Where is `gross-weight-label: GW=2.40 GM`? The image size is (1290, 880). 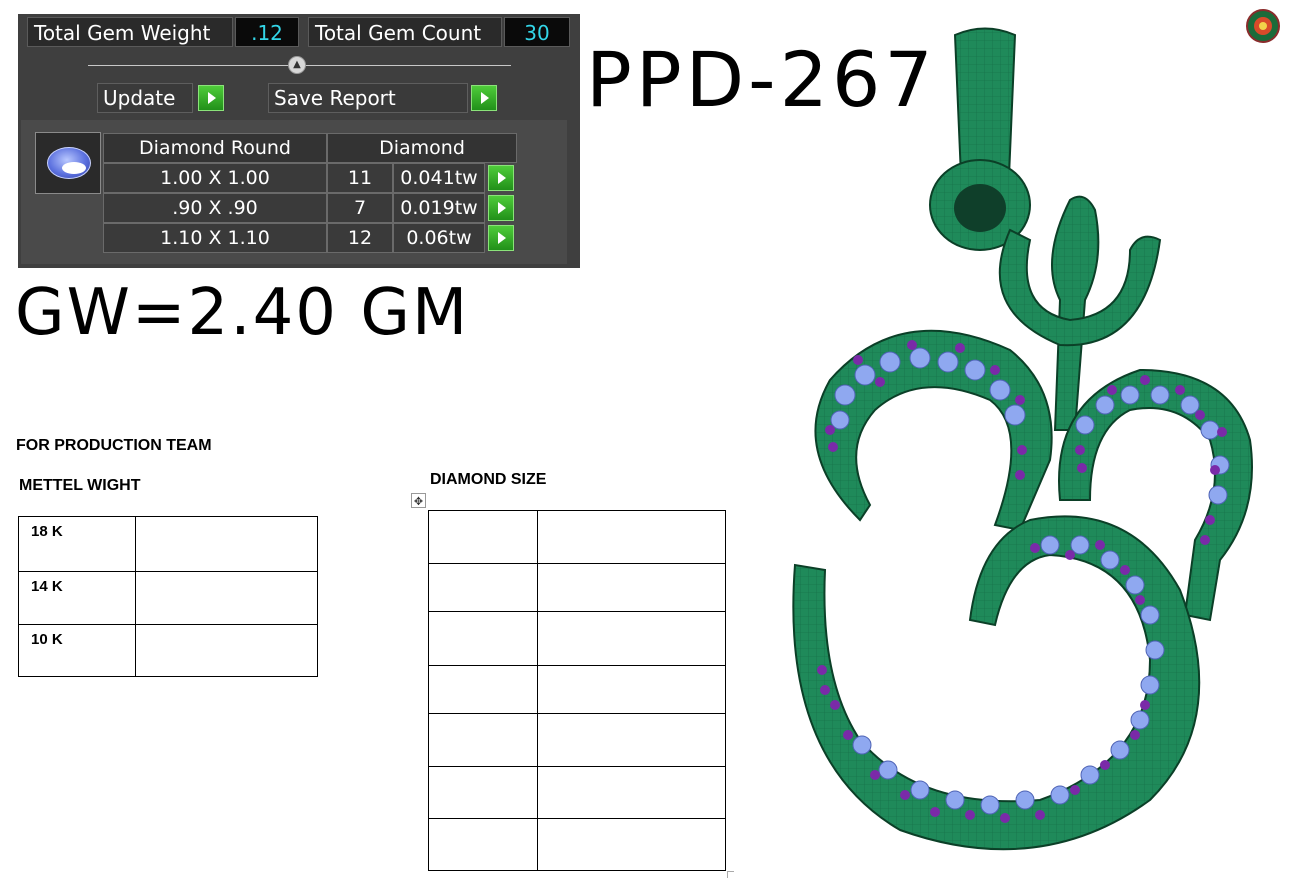
gross-weight-label: GW=2.40 GM is located at coordinates (242, 313).